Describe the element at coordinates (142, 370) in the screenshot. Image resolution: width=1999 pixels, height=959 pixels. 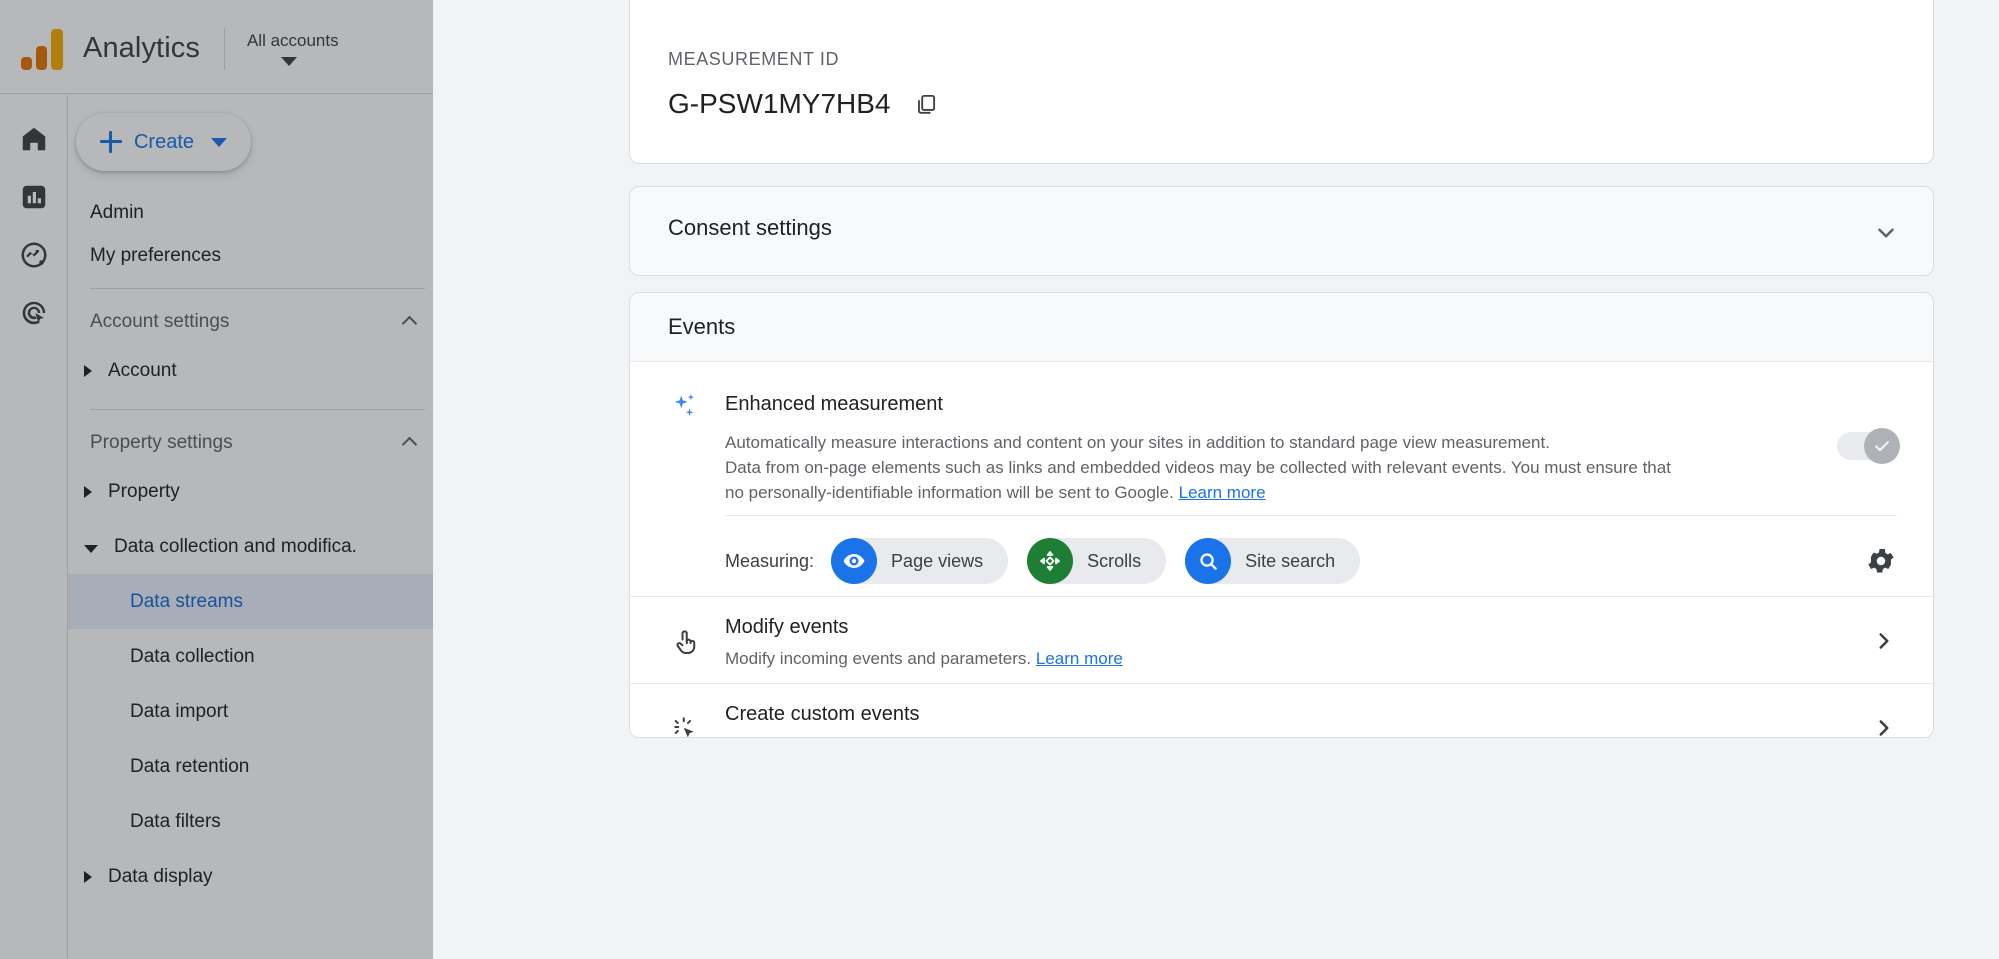
I see `sidebar-item-label: Account` at that location.